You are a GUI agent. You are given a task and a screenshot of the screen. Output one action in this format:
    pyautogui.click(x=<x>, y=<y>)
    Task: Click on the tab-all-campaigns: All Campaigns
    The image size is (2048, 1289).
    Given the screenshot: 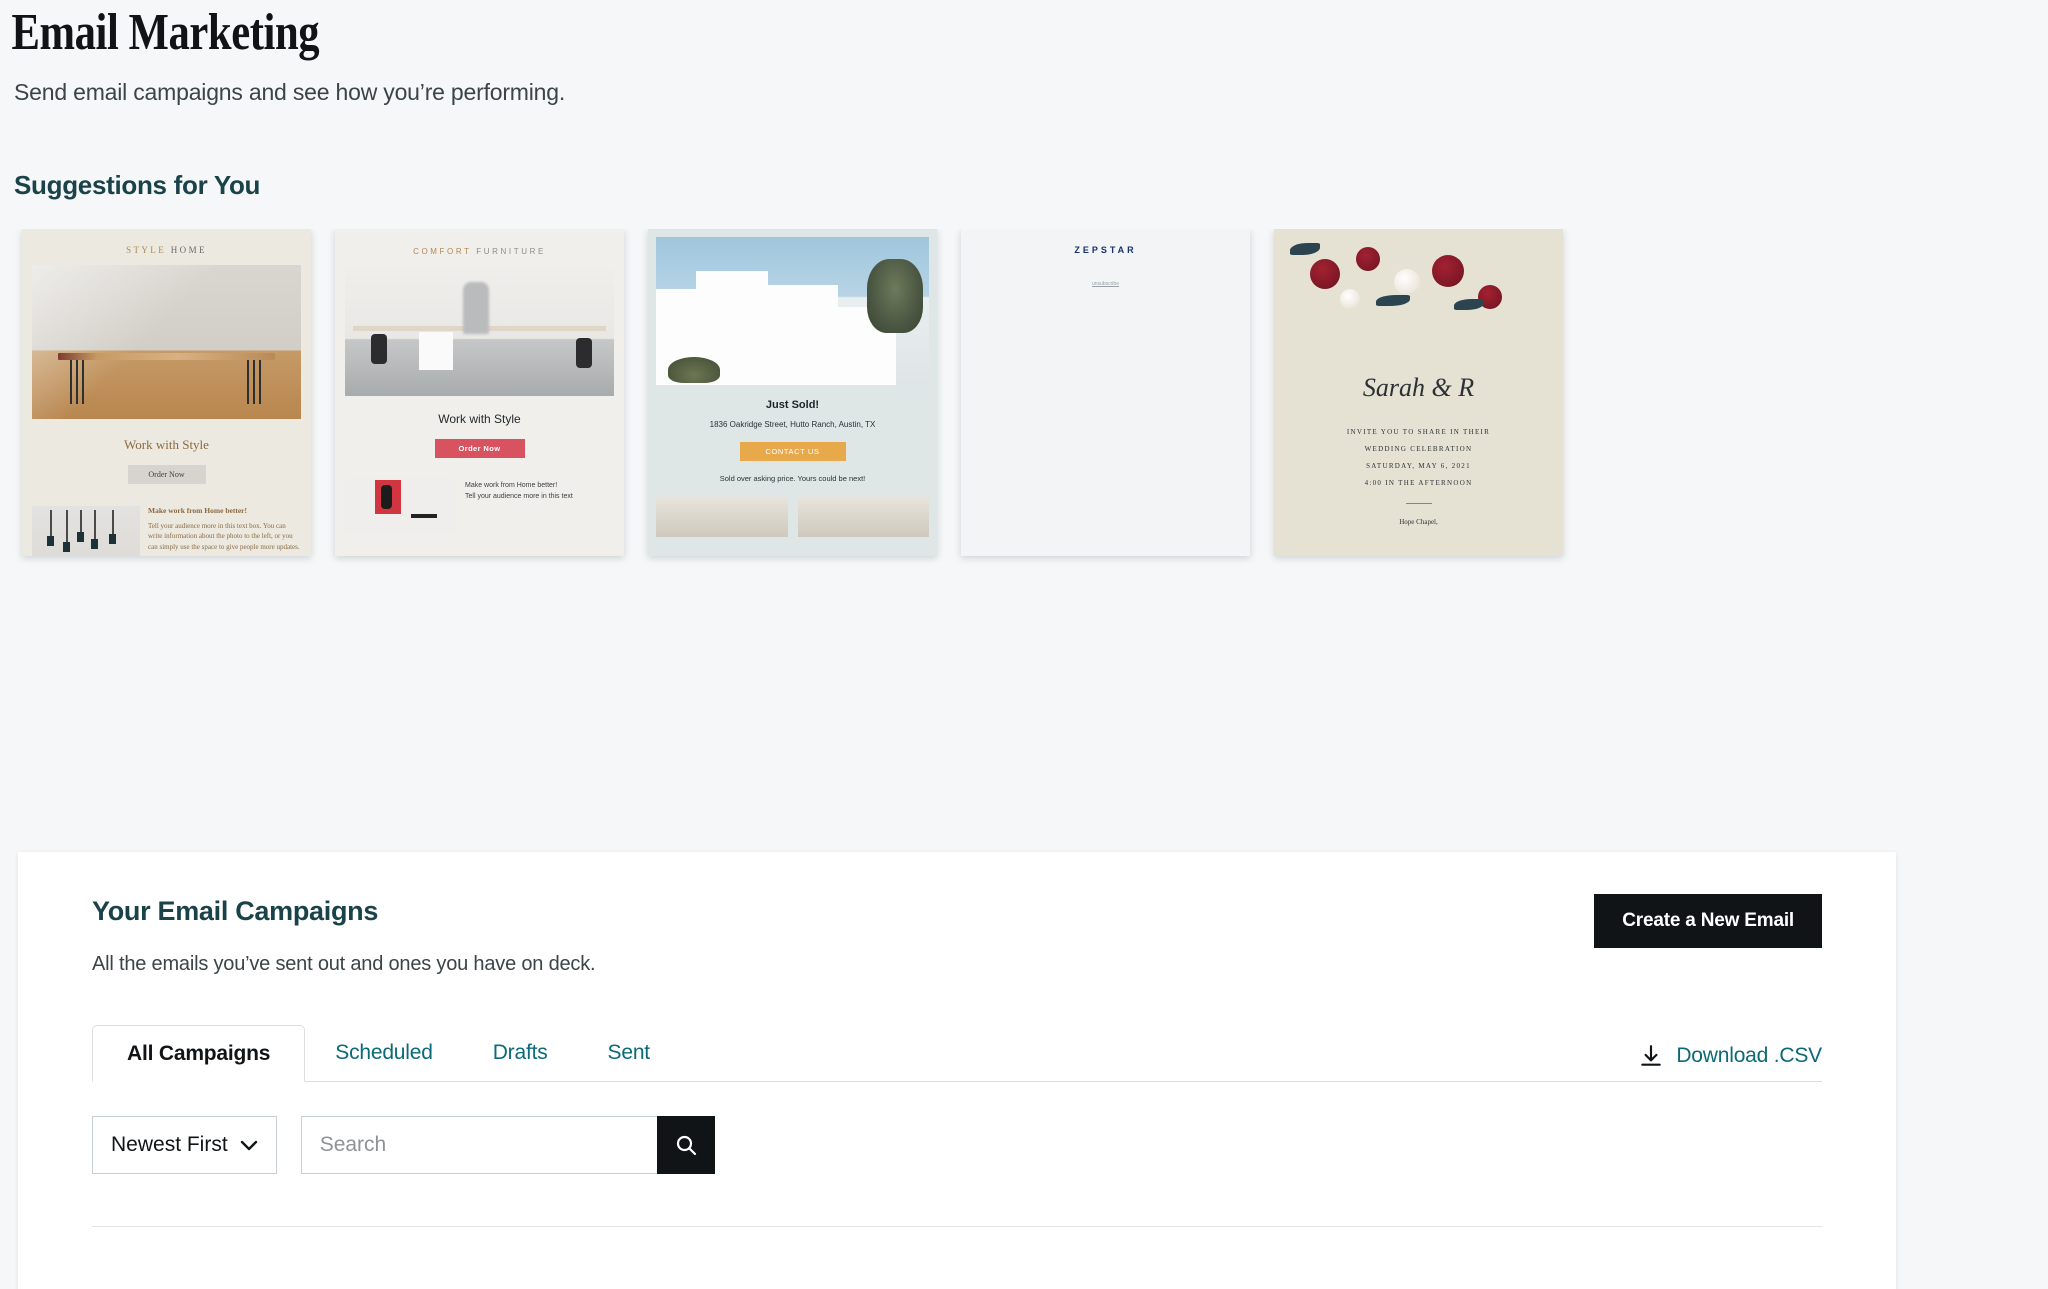 What is the action you would take?
    pyautogui.click(x=199, y=1053)
    